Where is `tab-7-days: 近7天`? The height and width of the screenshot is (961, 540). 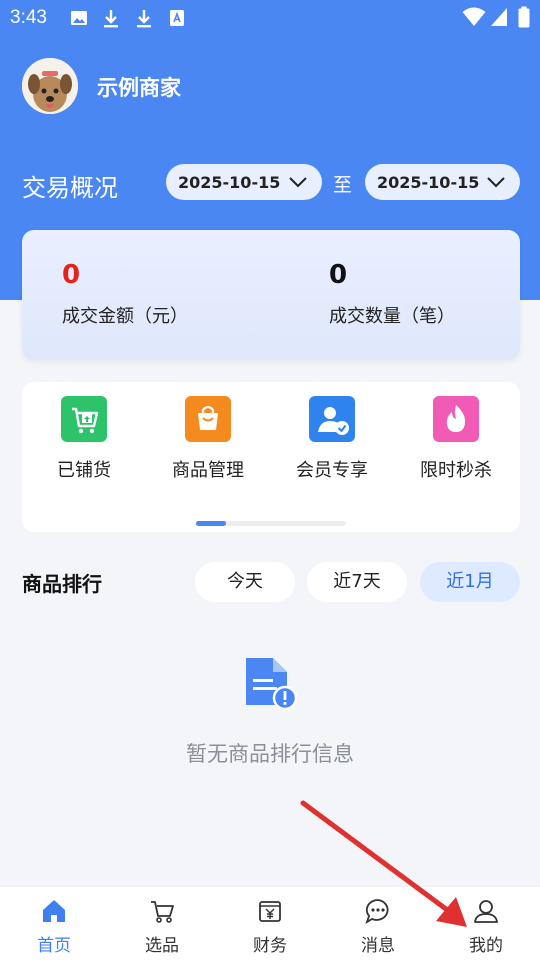
tab-7-days: 近7天 is located at coordinates (357, 582).